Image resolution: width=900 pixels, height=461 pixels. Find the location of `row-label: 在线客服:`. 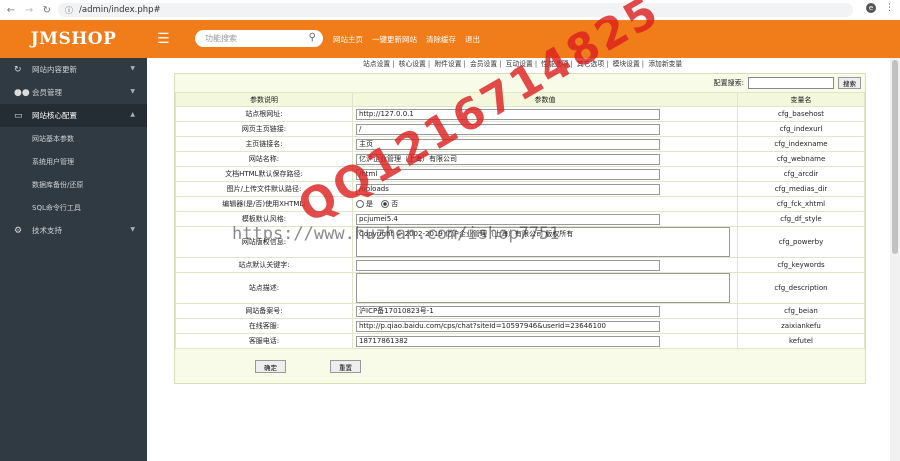

row-label: 在线客服: is located at coordinates (264, 326).